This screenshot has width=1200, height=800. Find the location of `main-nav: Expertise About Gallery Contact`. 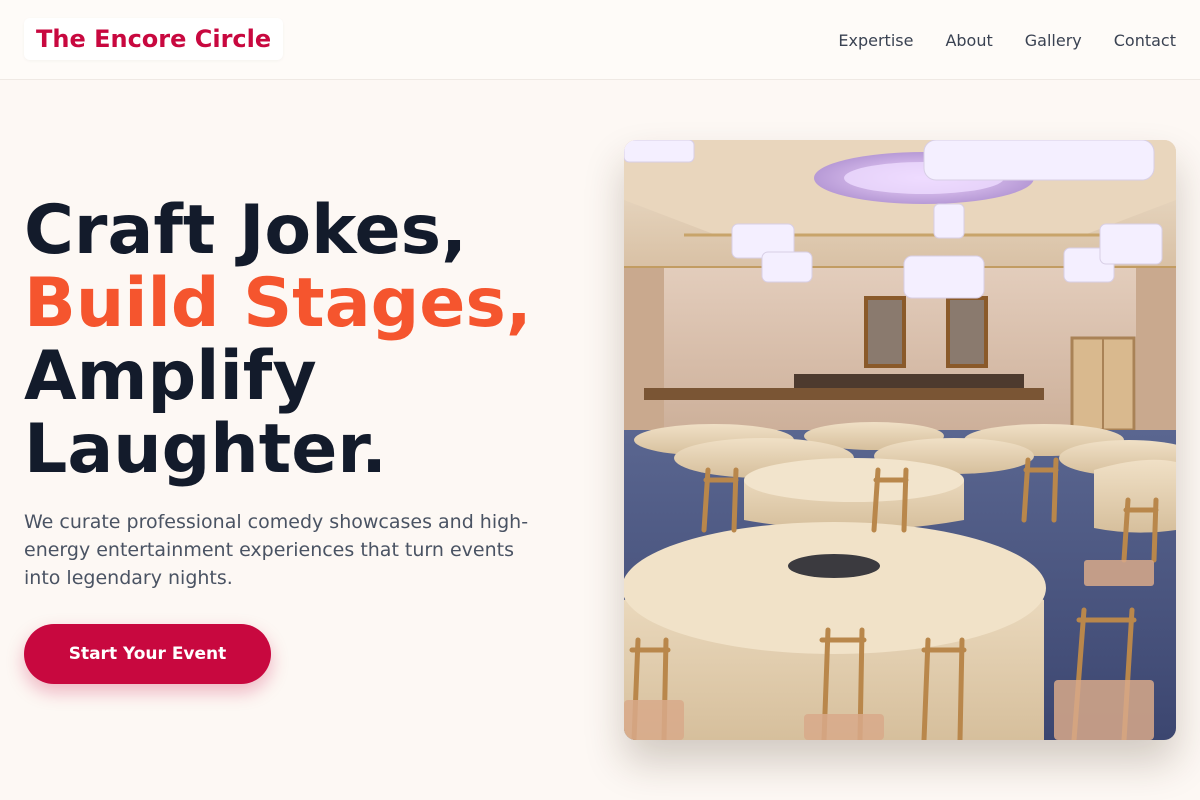

main-nav: Expertise About Gallery Contact is located at coordinates (1007, 40).